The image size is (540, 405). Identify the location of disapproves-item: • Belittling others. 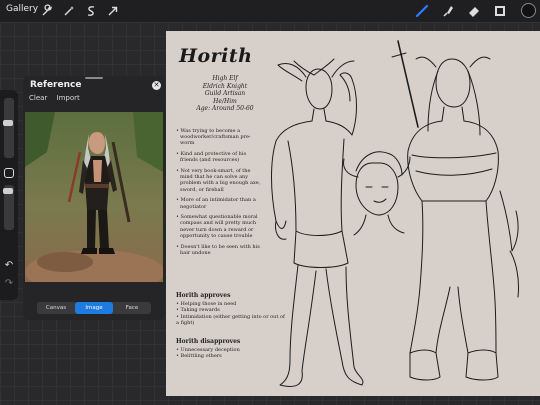
(199, 356).